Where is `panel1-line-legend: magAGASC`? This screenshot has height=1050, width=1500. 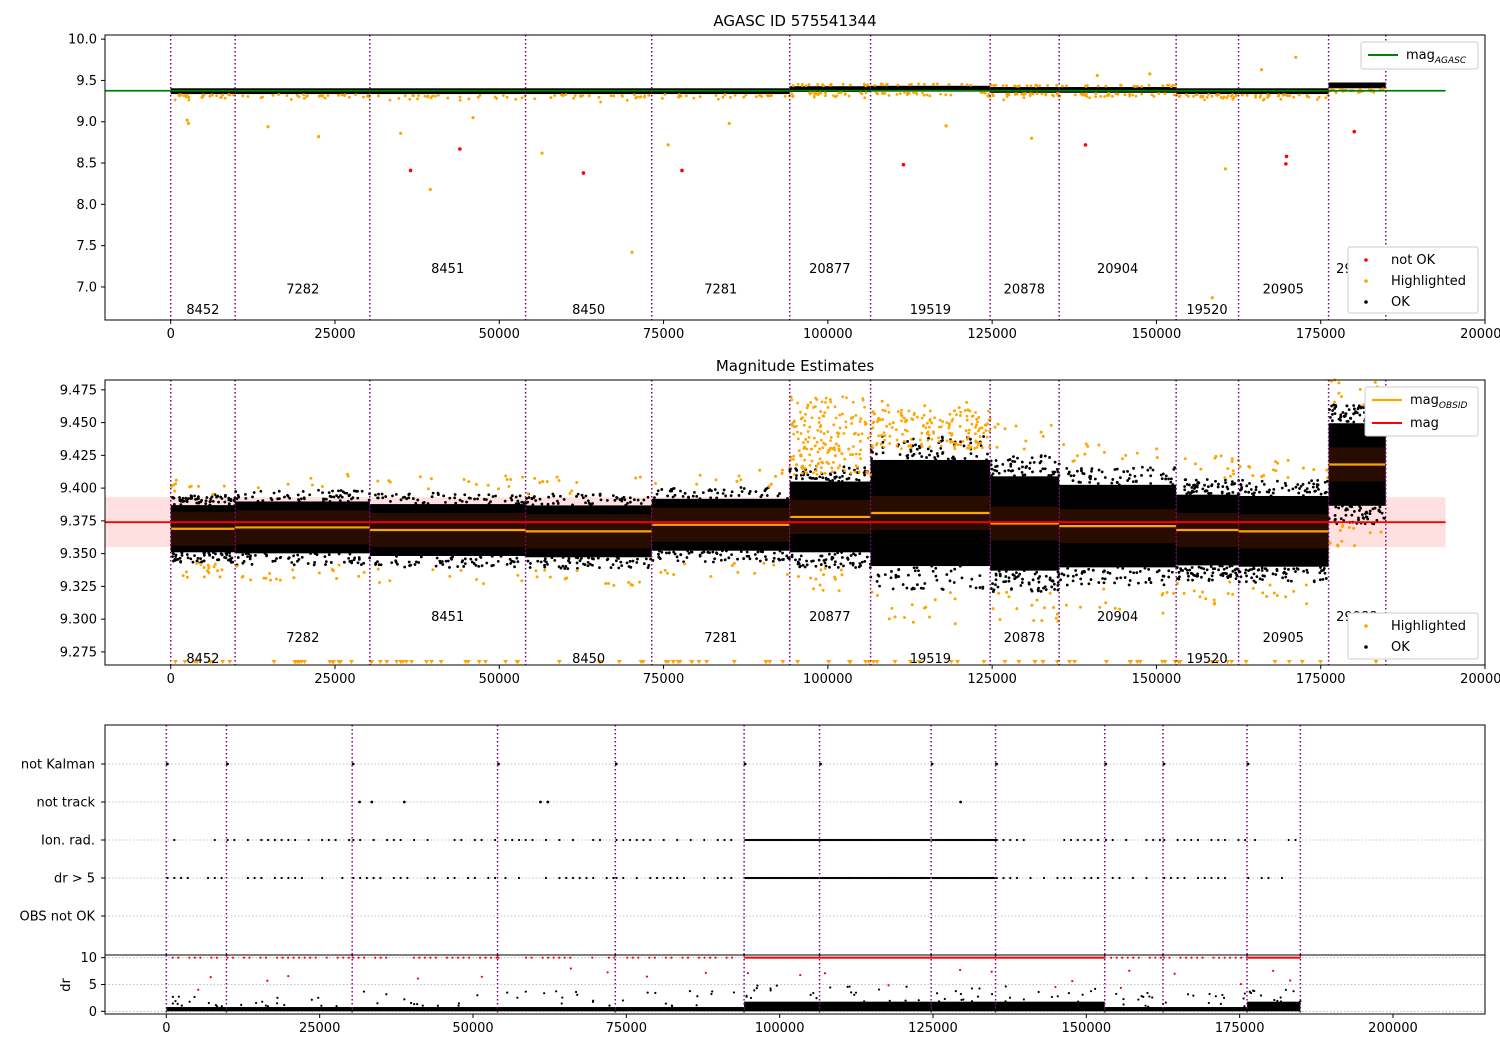 panel1-line-legend: magAGASC is located at coordinates (1419, 55).